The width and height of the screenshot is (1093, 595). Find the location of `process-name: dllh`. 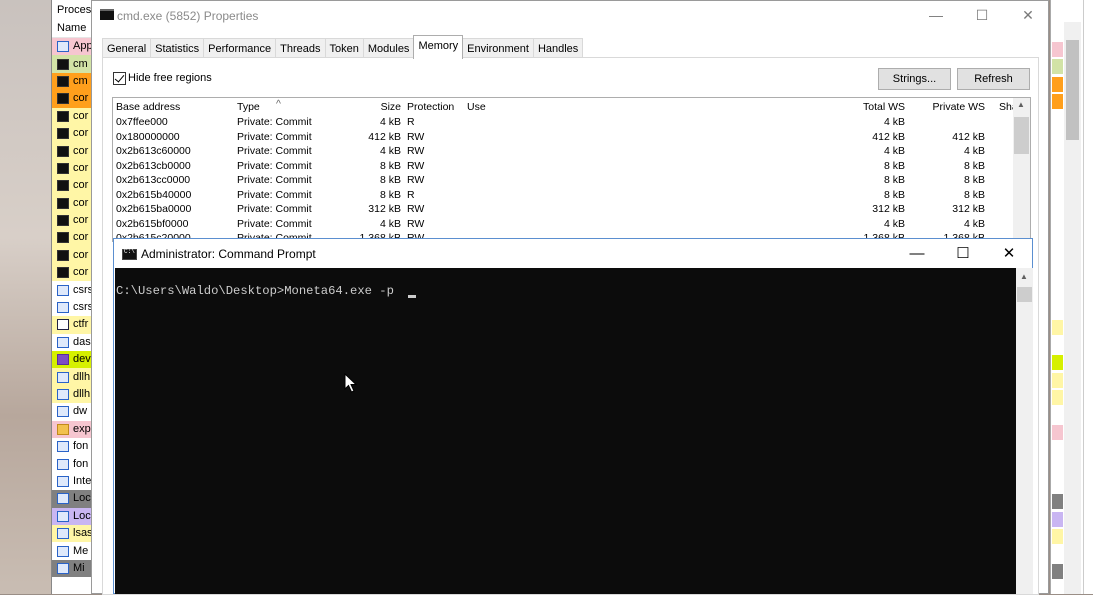

process-name: dllh is located at coordinates (82, 394).